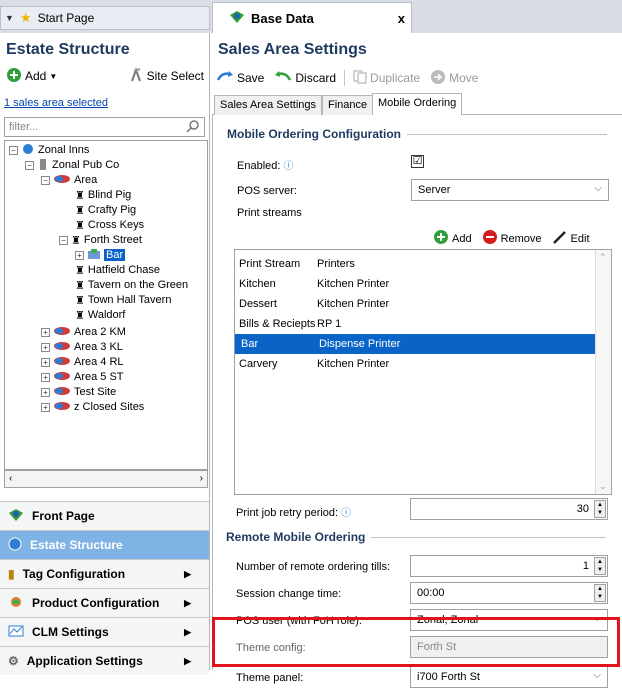  Describe the element at coordinates (83, 332) in the screenshot. I see `tree-node-area: + Area 2 KM` at that location.